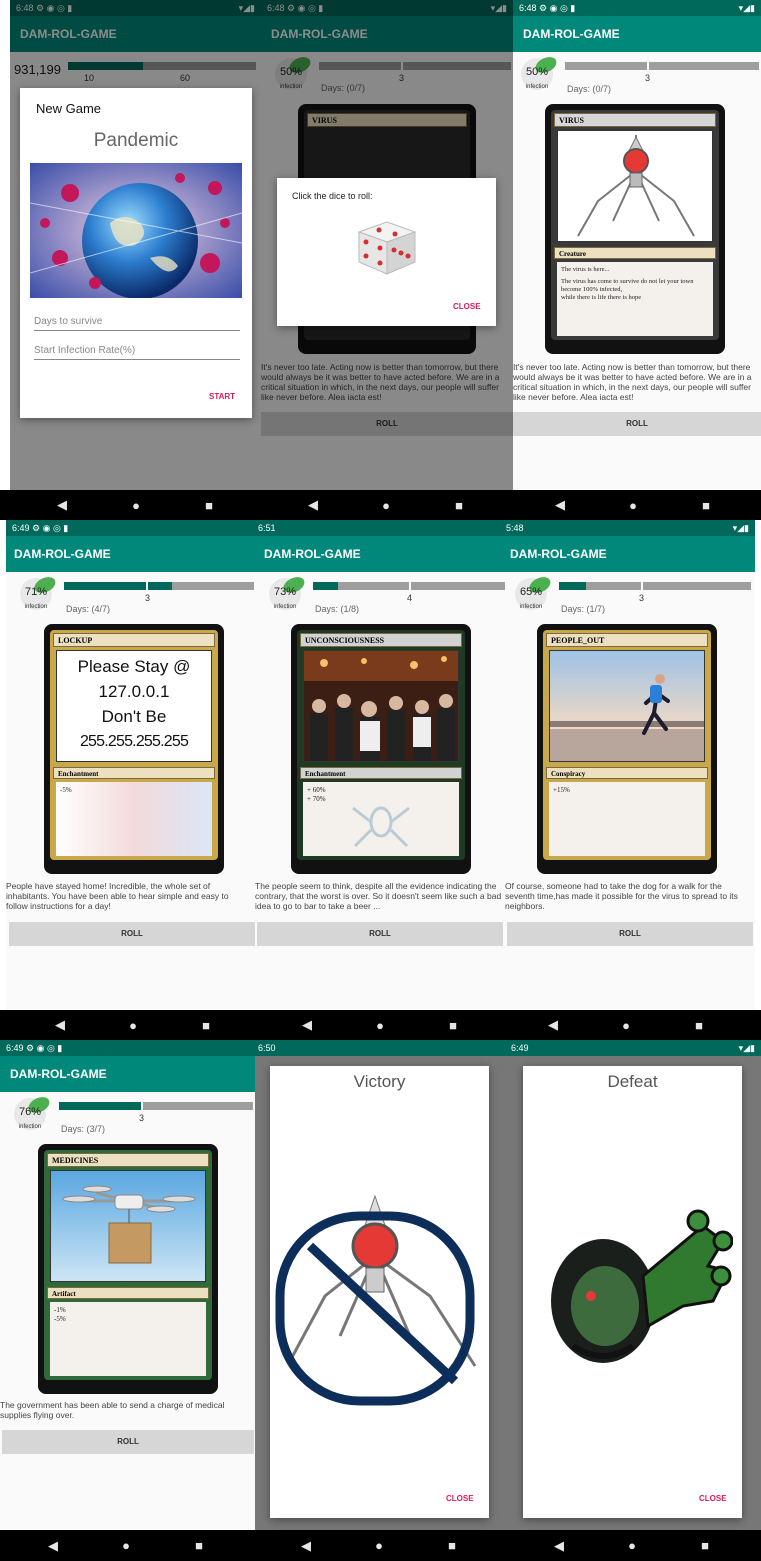  I want to click on game-title: Pandemic, so click(136, 140).